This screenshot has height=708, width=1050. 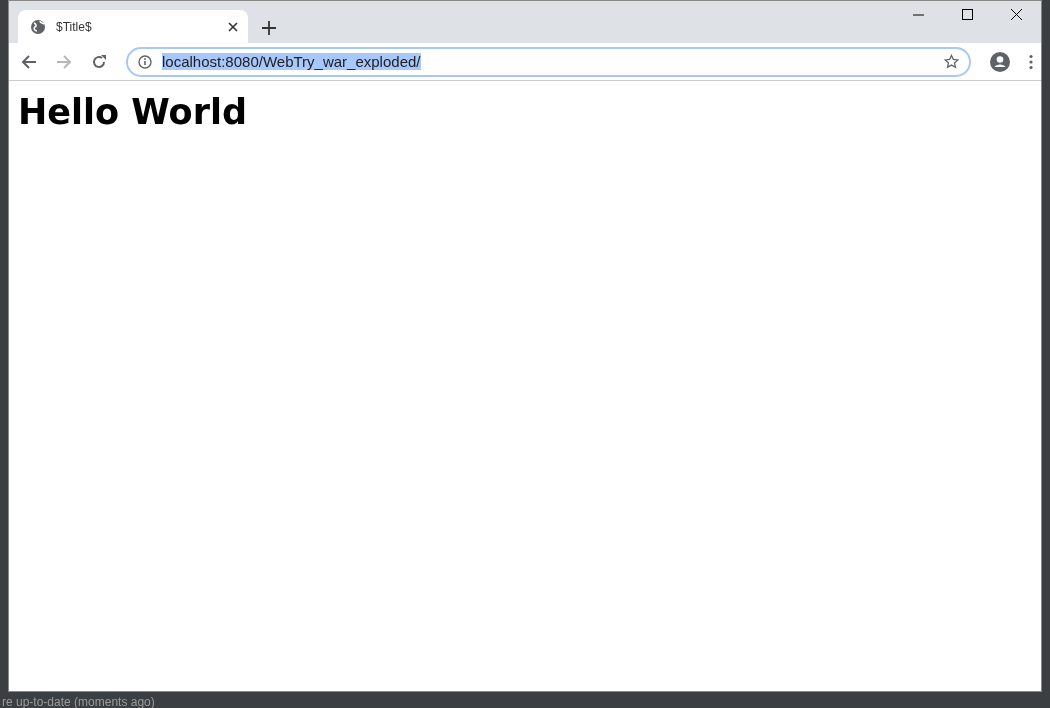 I want to click on status-text: re up-to-date (moments ago), so click(x=78, y=701).